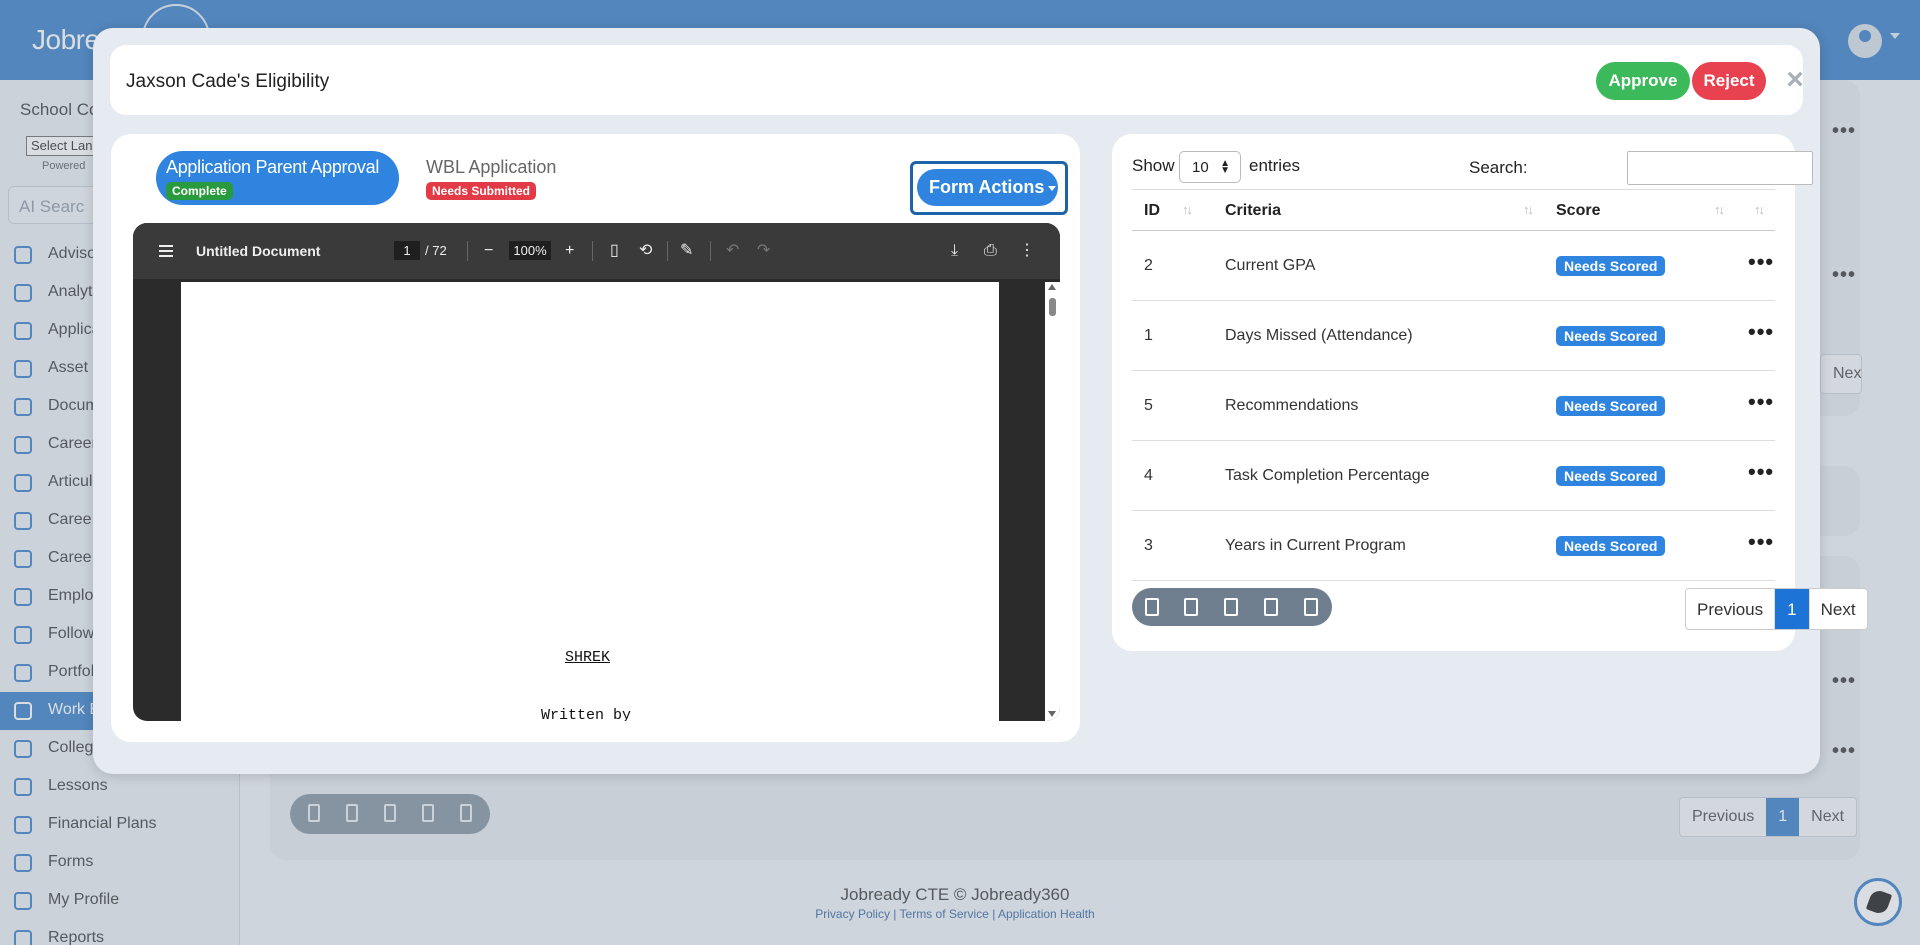 The width and height of the screenshot is (1920, 945). Describe the element at coordinates (1148, 405) in the screenshot. I see `cell-id: 5` at that location.